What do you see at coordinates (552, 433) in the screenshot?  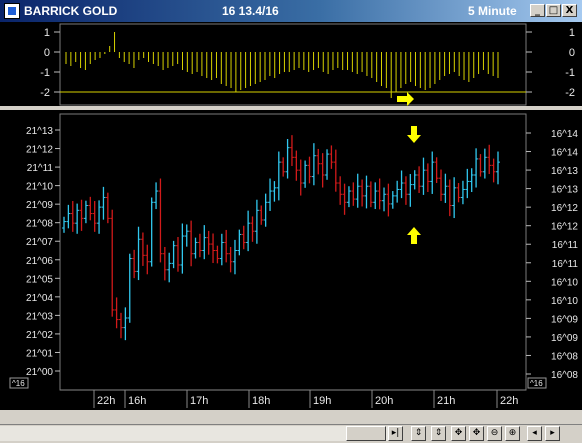 I see `scroll-right-arrow-icon: ▸` at bounding box center [552, 433].